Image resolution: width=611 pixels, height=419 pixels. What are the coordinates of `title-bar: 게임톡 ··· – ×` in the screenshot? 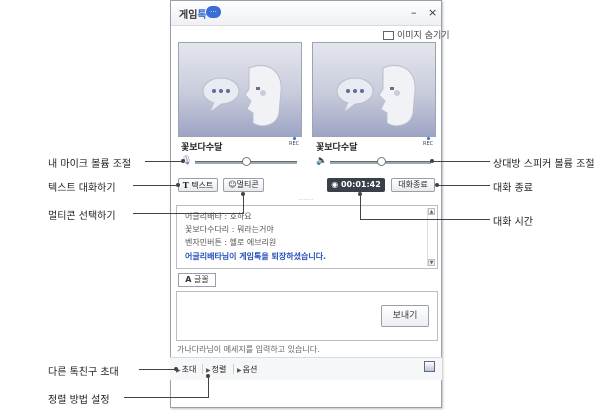 It's located at (306, 13).